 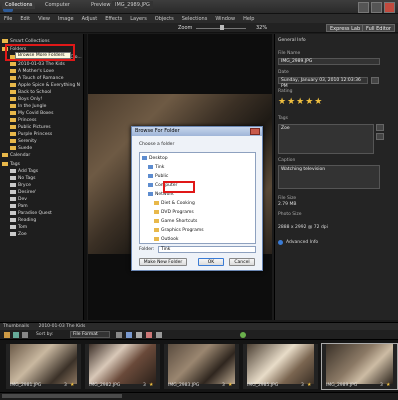 What do you see at coordinates (156, 168) in the screenshot?
I see `folder-tree-node: Tink` at bounding box center [156, 168].